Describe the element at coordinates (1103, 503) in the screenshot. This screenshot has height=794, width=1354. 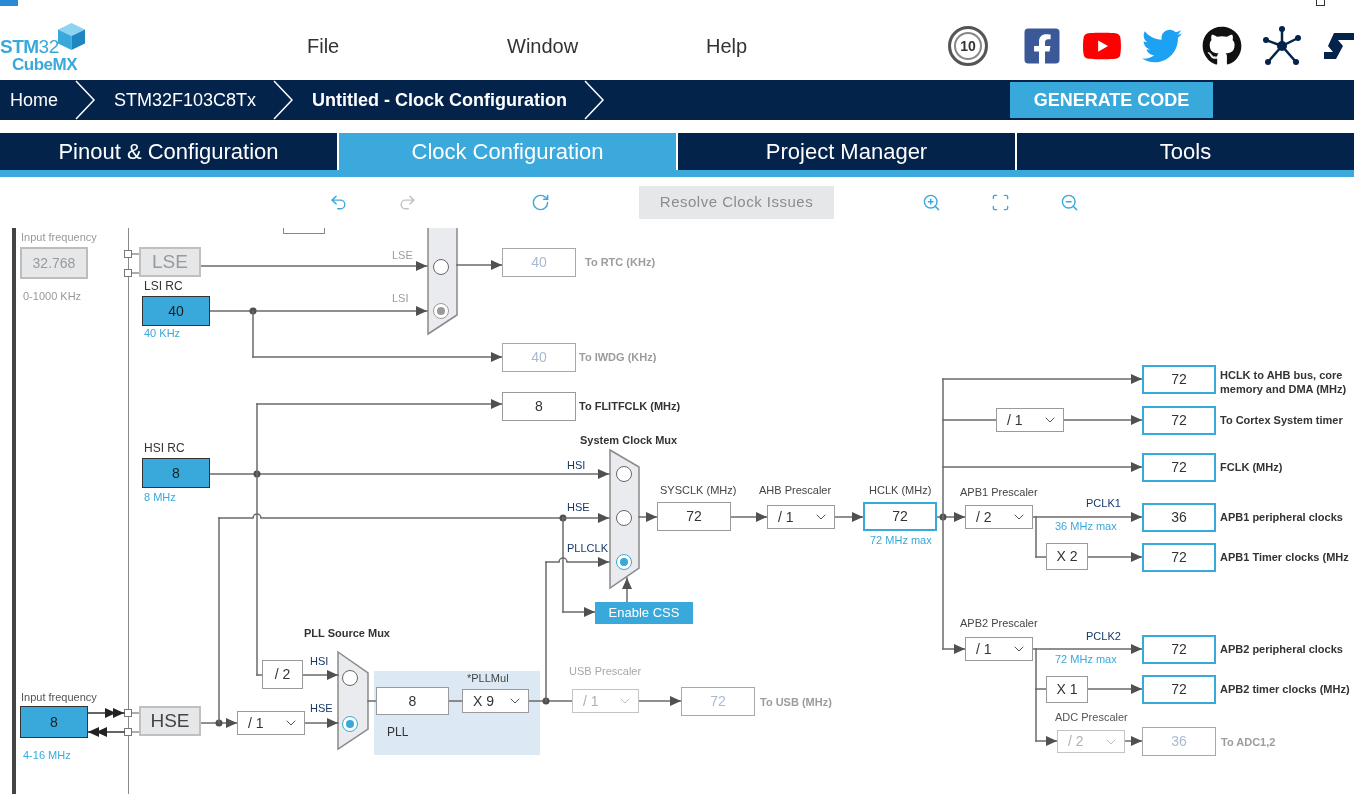
I see `clock-label: PCLK1` at that location.